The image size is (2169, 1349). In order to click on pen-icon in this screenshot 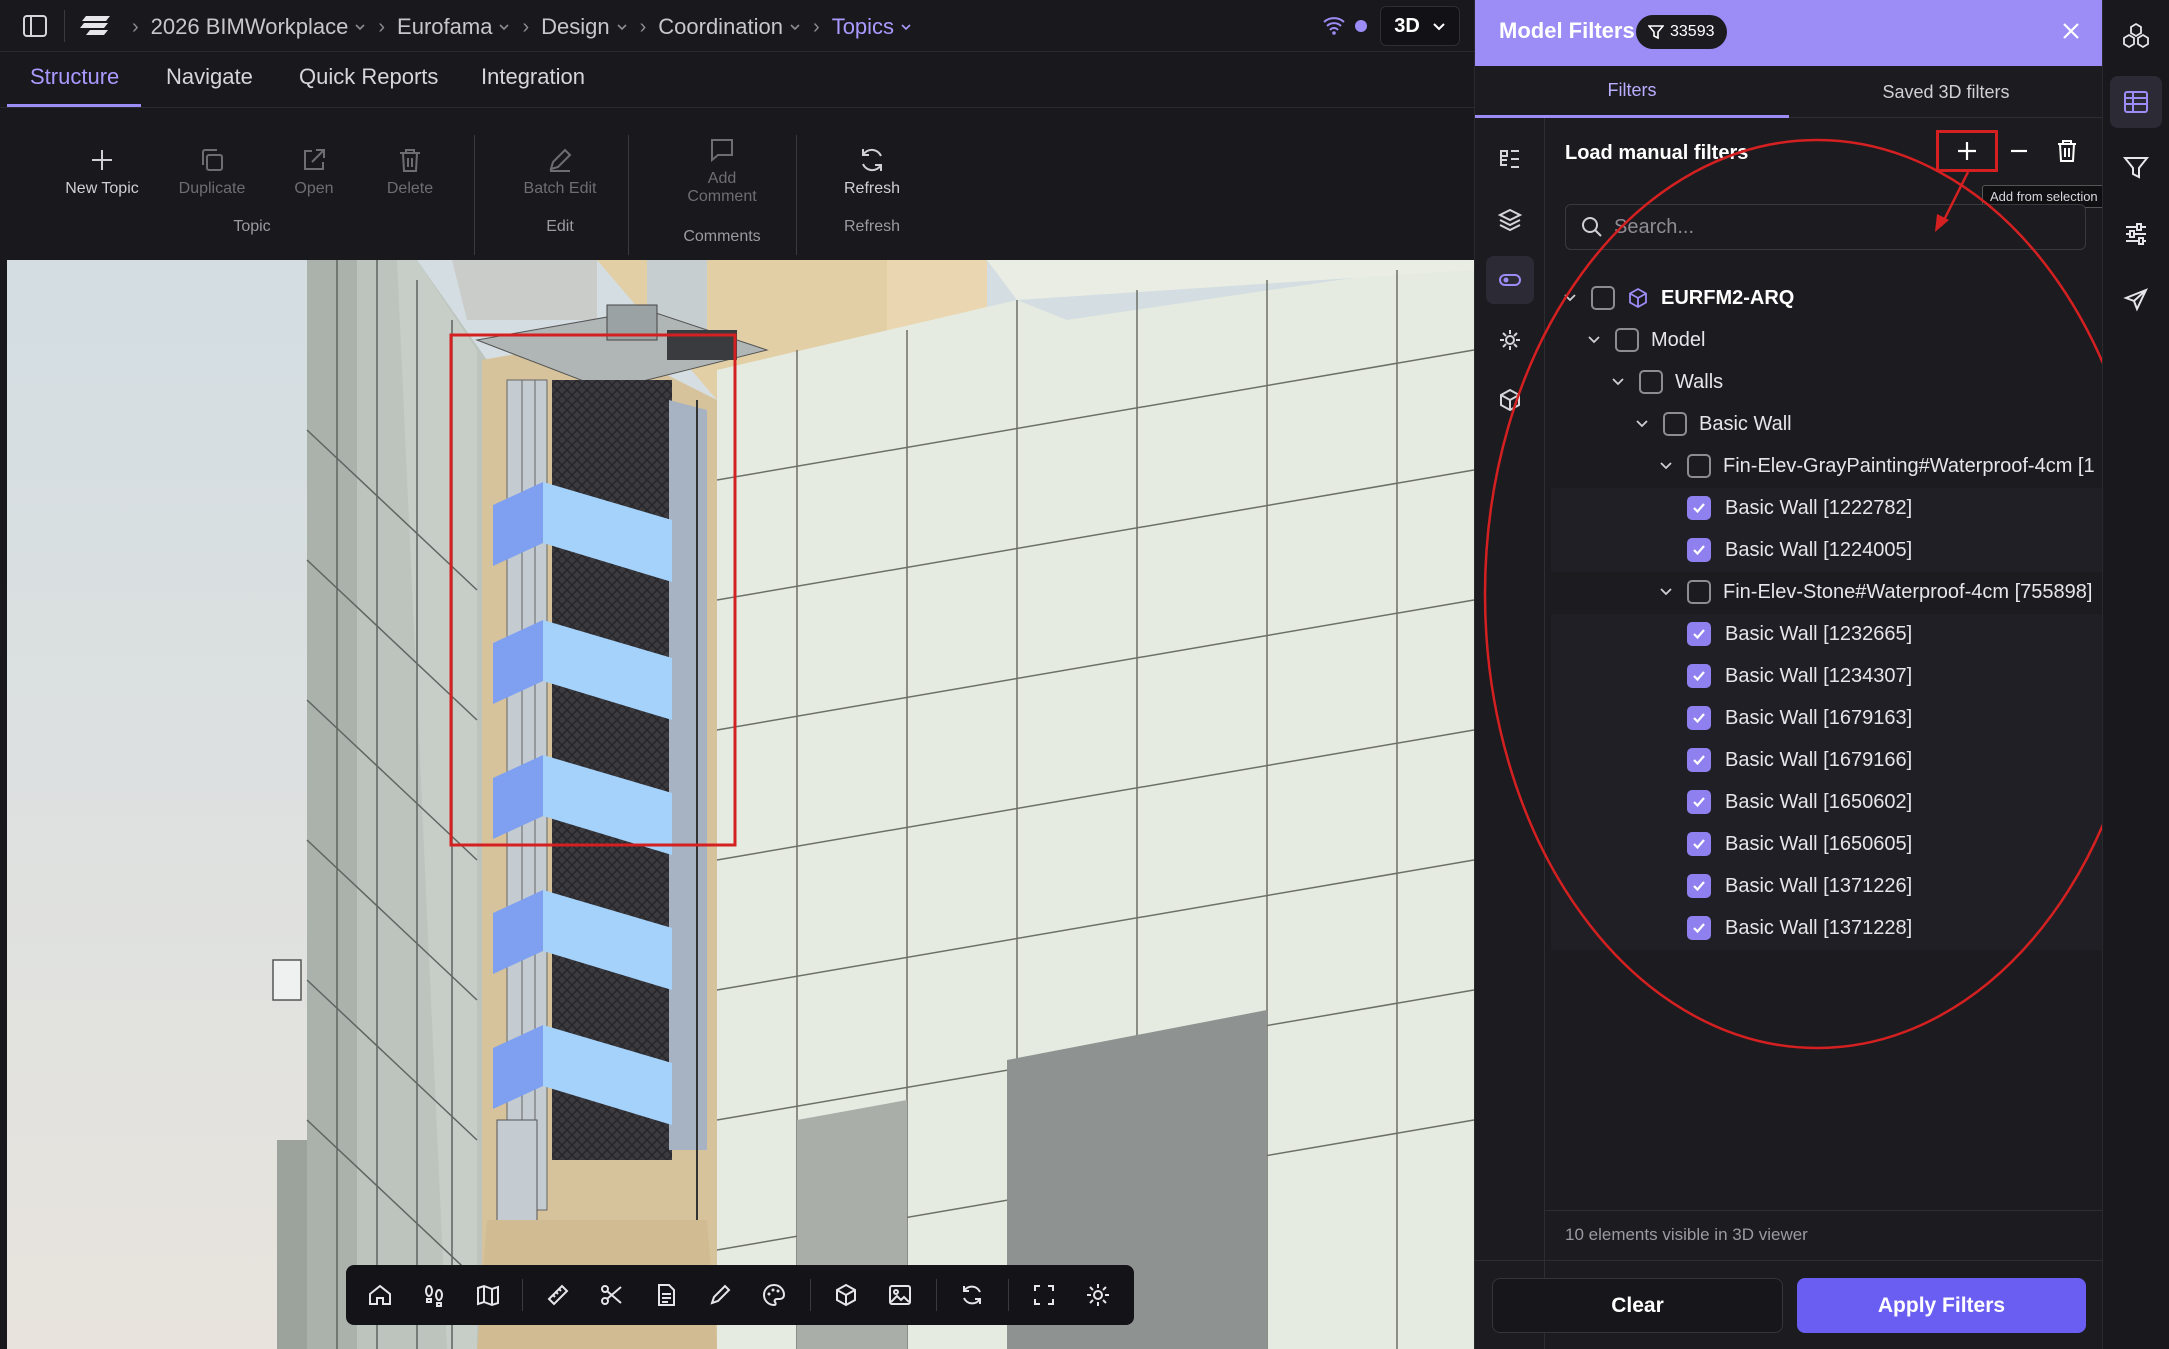, I will do `click(720, 1294)`.